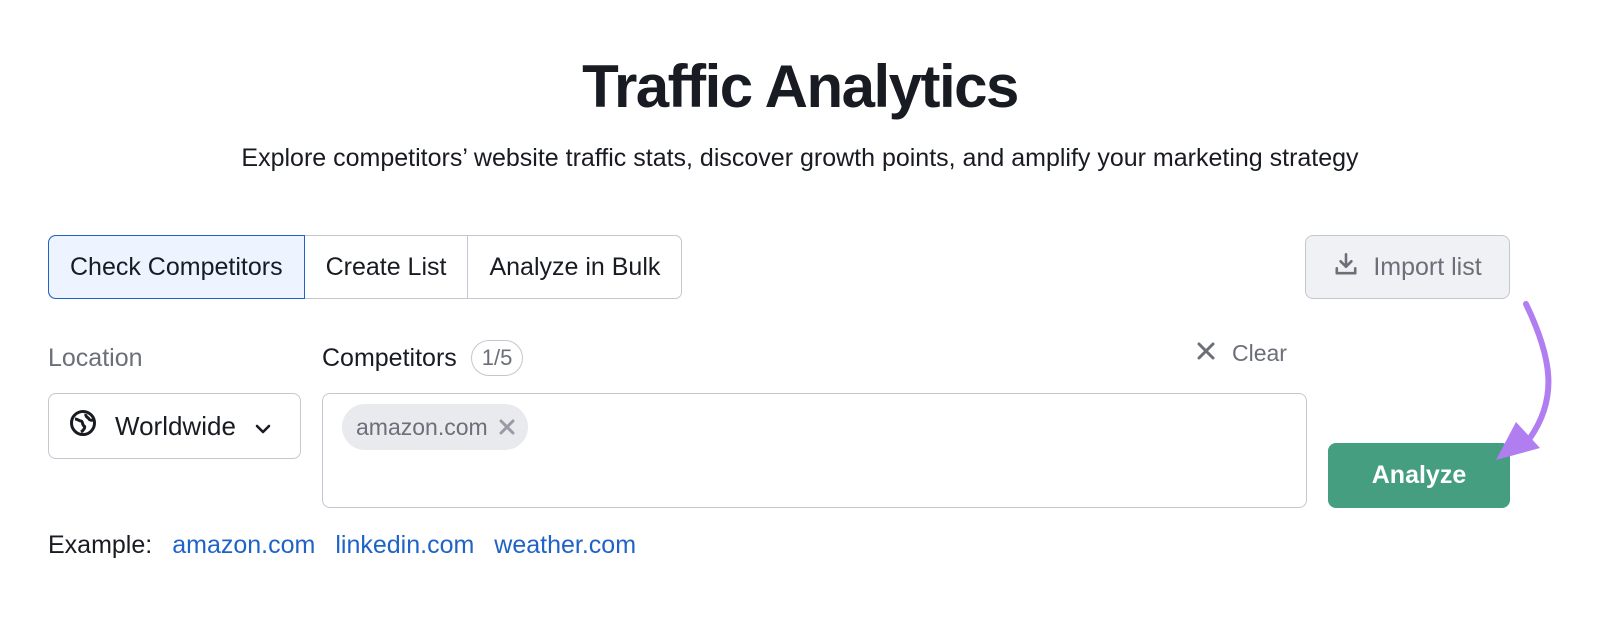  Describe the element at coordinates (565, 545) in the screenshot. I see `example-link-weather: weather.com` at that location.